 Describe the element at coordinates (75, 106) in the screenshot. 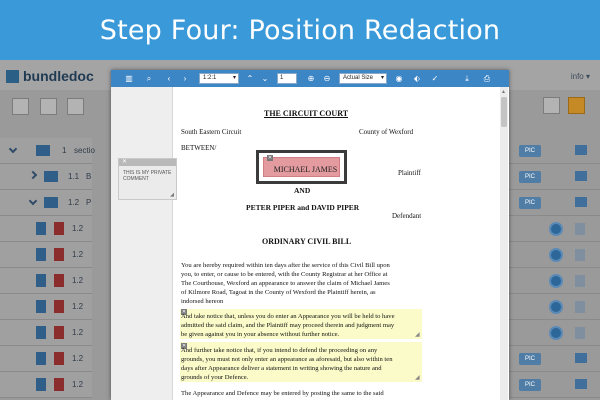

I see `tree-tool-icon` at that location.